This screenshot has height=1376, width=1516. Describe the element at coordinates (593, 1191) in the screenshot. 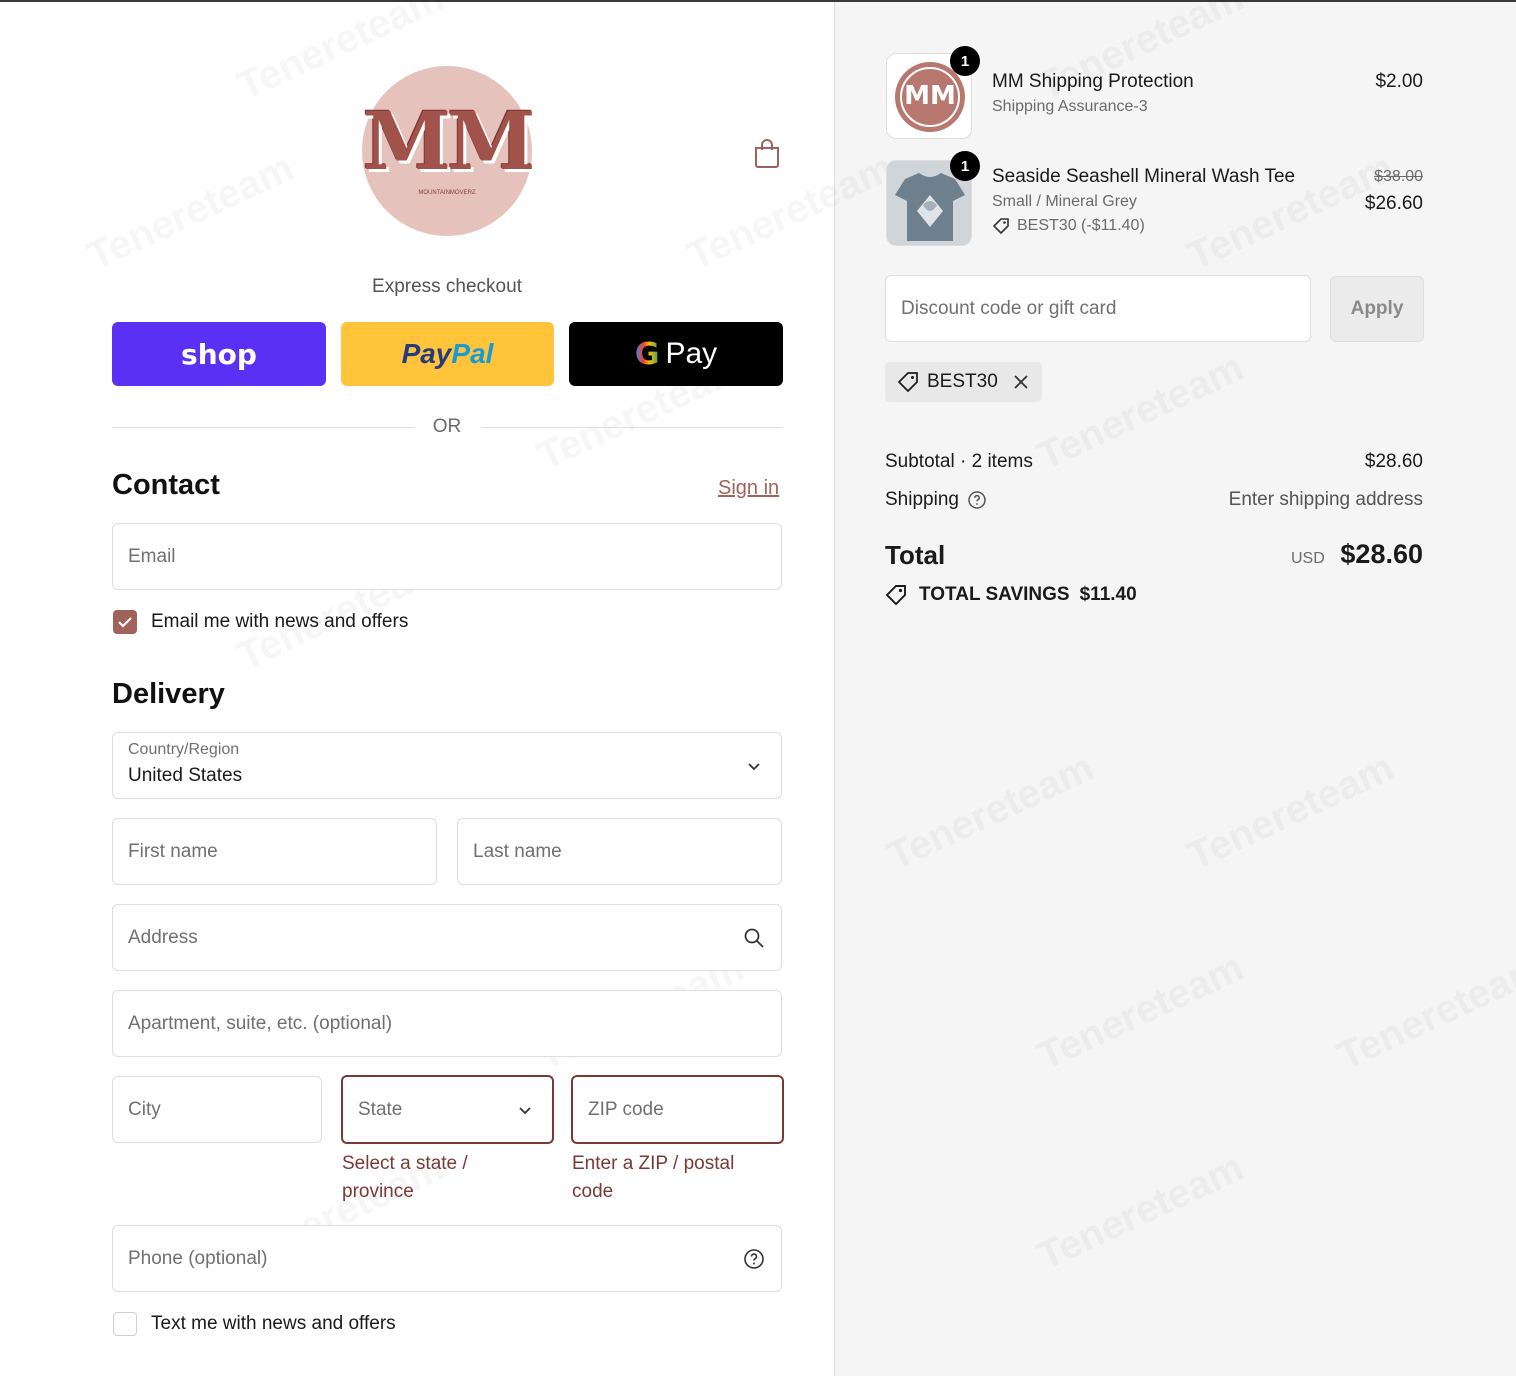

I see `zip-error-line: code` at that location.